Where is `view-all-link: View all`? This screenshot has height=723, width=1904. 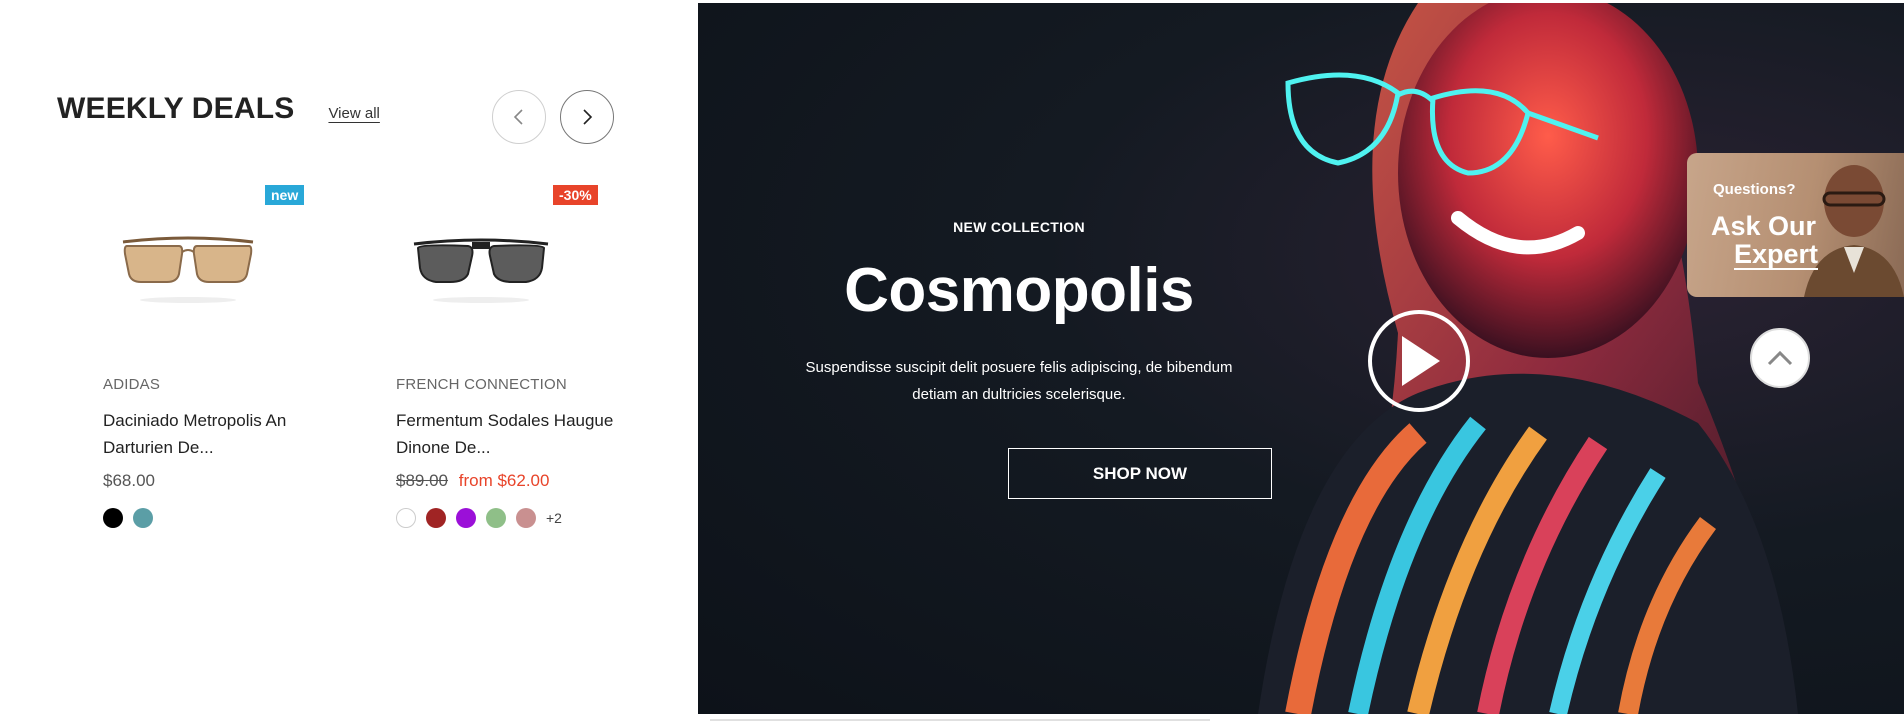
view-all-link: View all is located at coordinates (353, 113).